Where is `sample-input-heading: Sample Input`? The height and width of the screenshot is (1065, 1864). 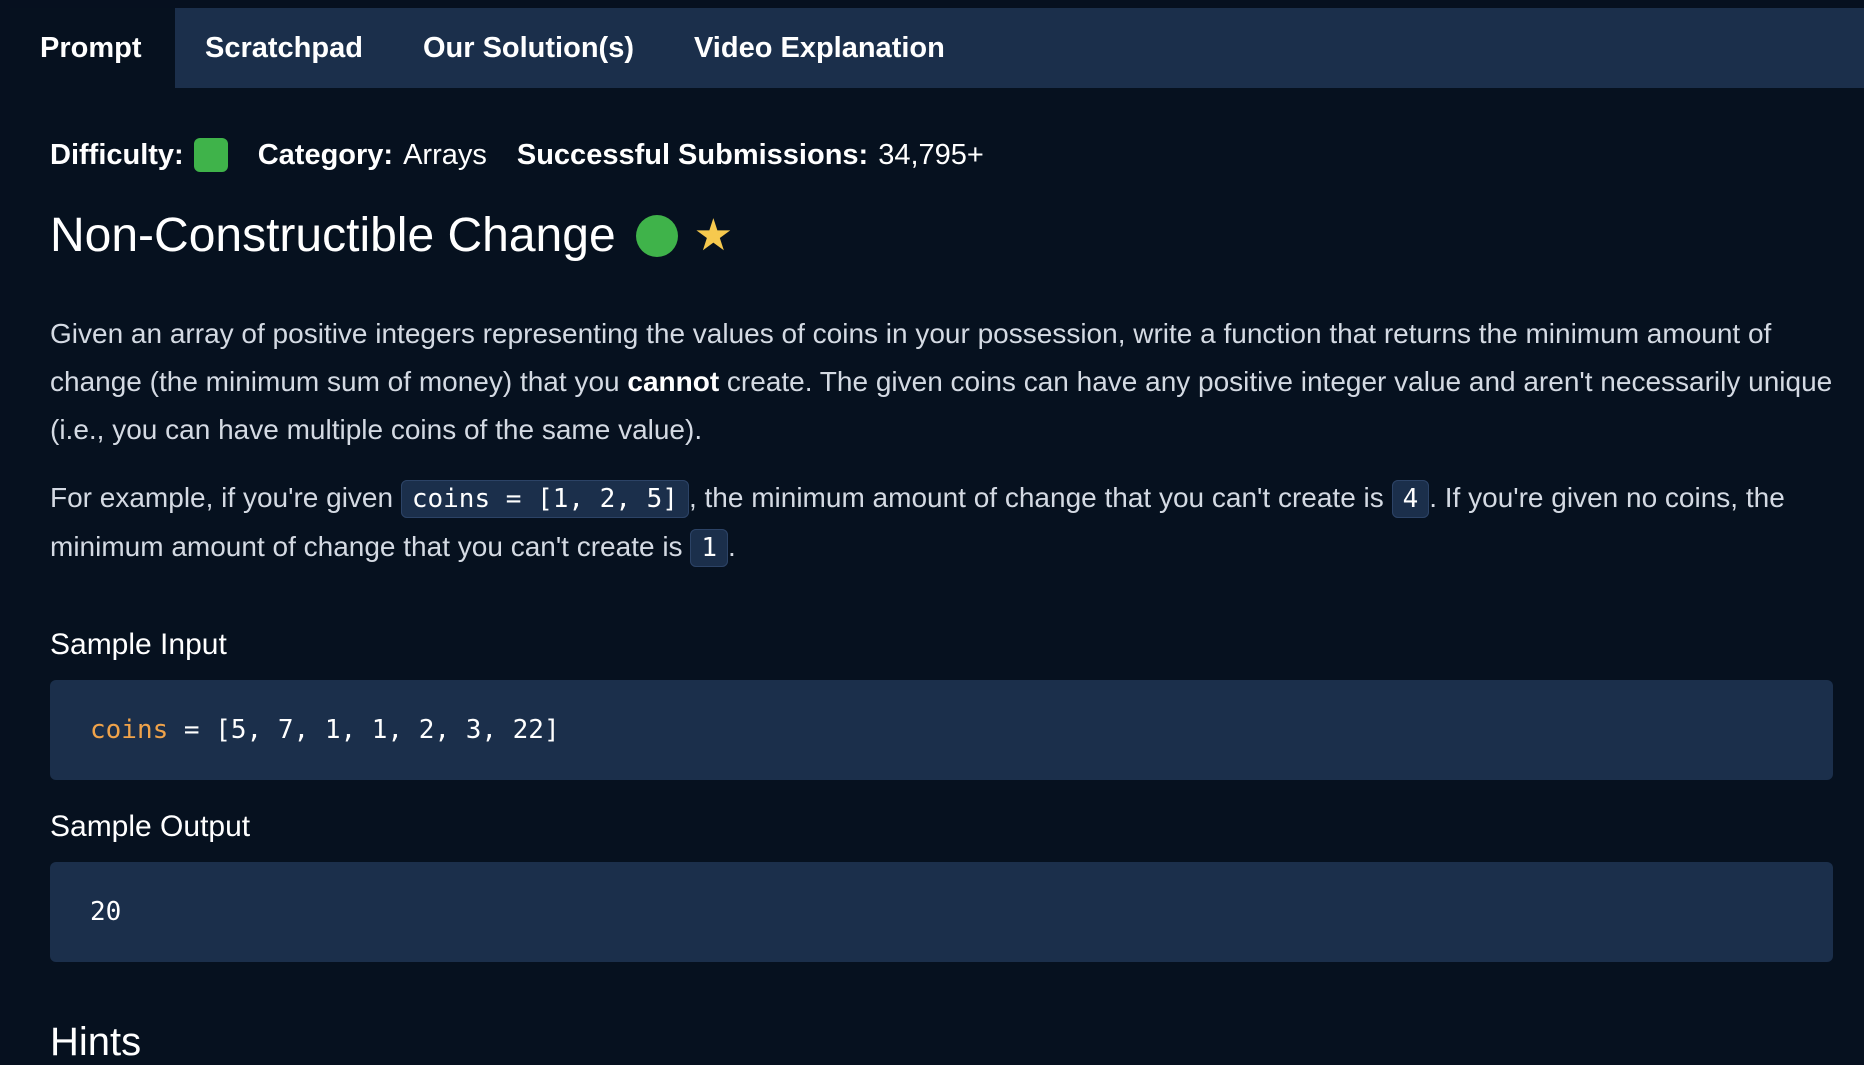 sample-input-heading: Sample Input is located at coordinates (138, 644).